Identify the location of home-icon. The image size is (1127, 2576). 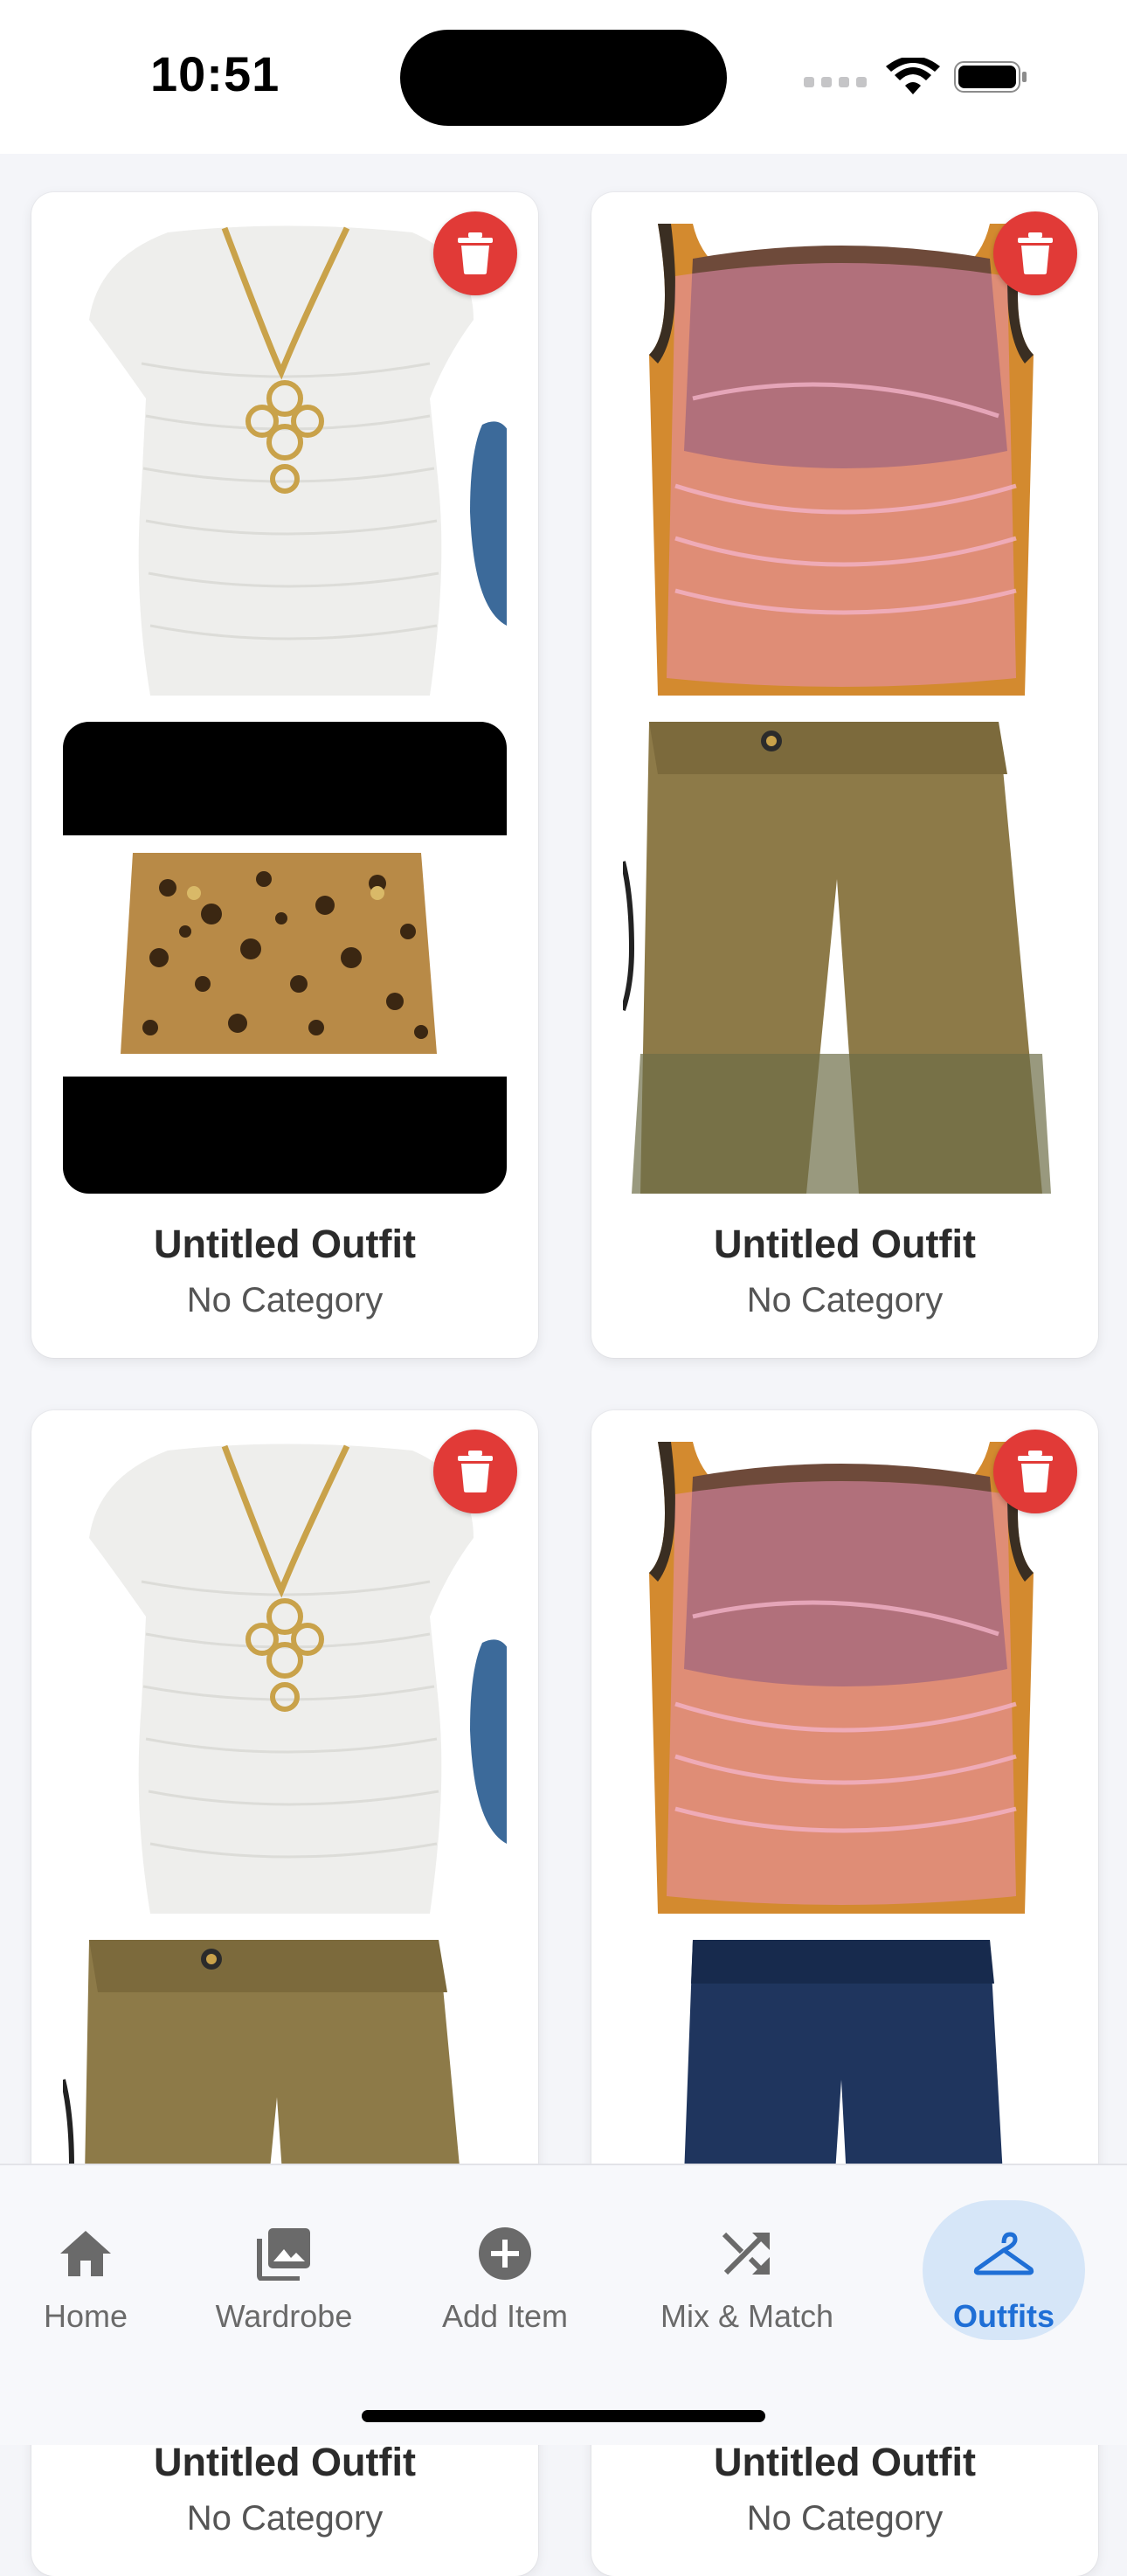
(85, 2253).